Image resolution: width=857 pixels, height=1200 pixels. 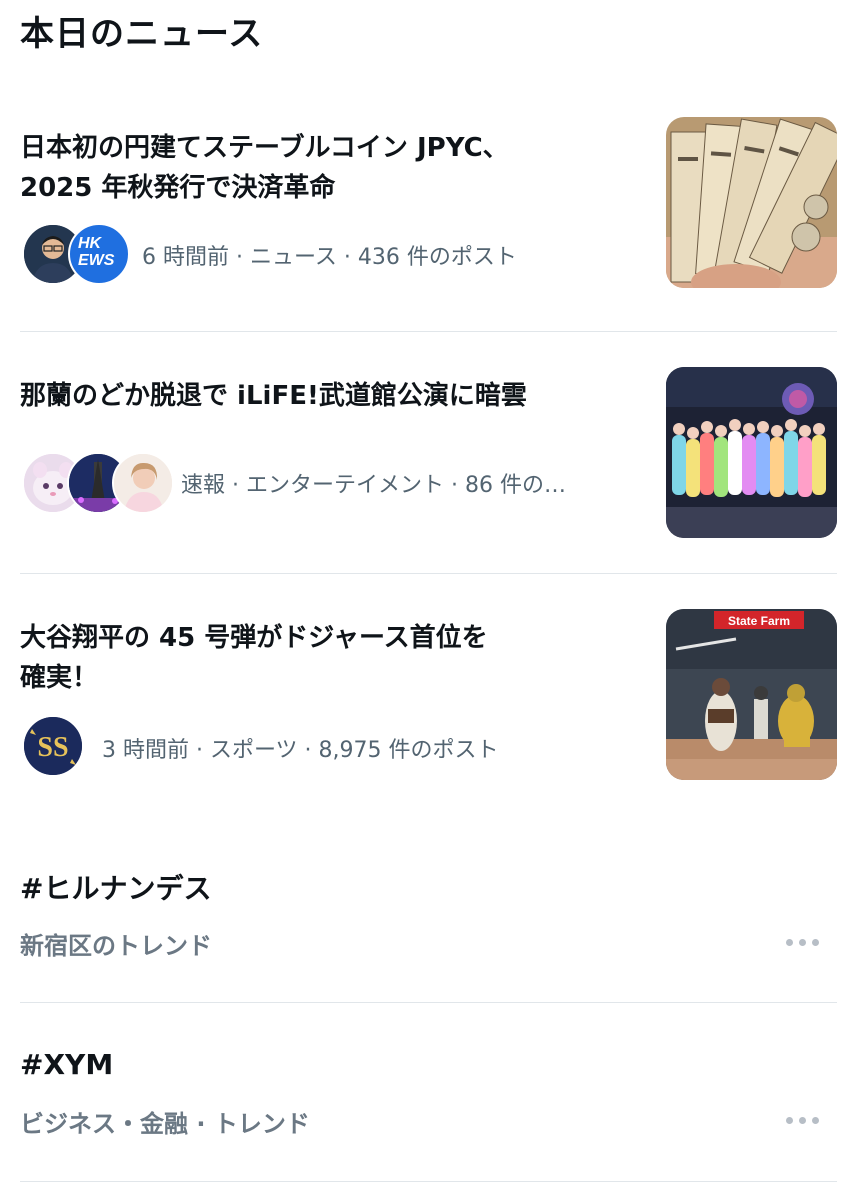 I want to click on svg-text: SS, so click(x=52, y=747).